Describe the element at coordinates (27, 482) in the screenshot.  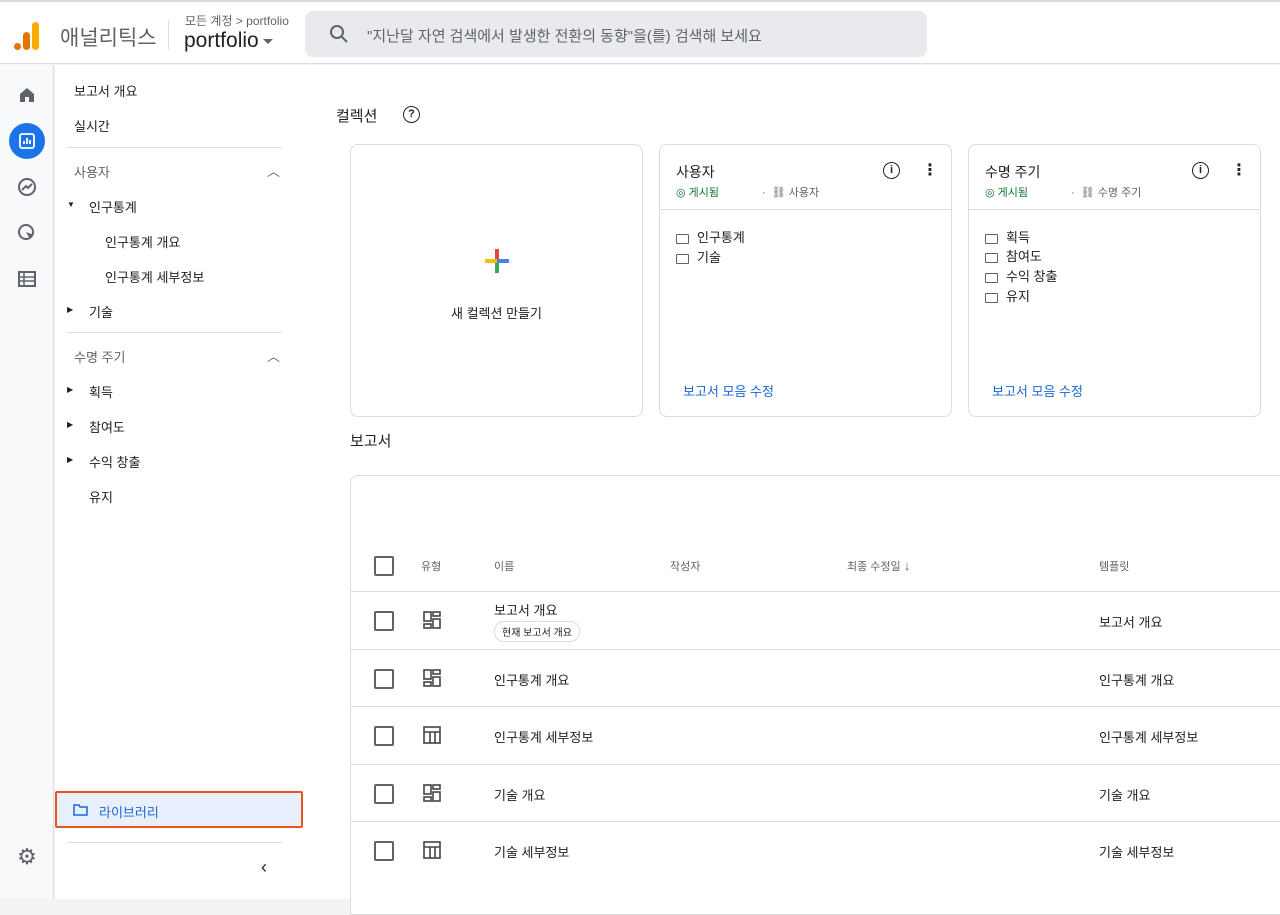
I see `nav-rail: ⚙` at that location.